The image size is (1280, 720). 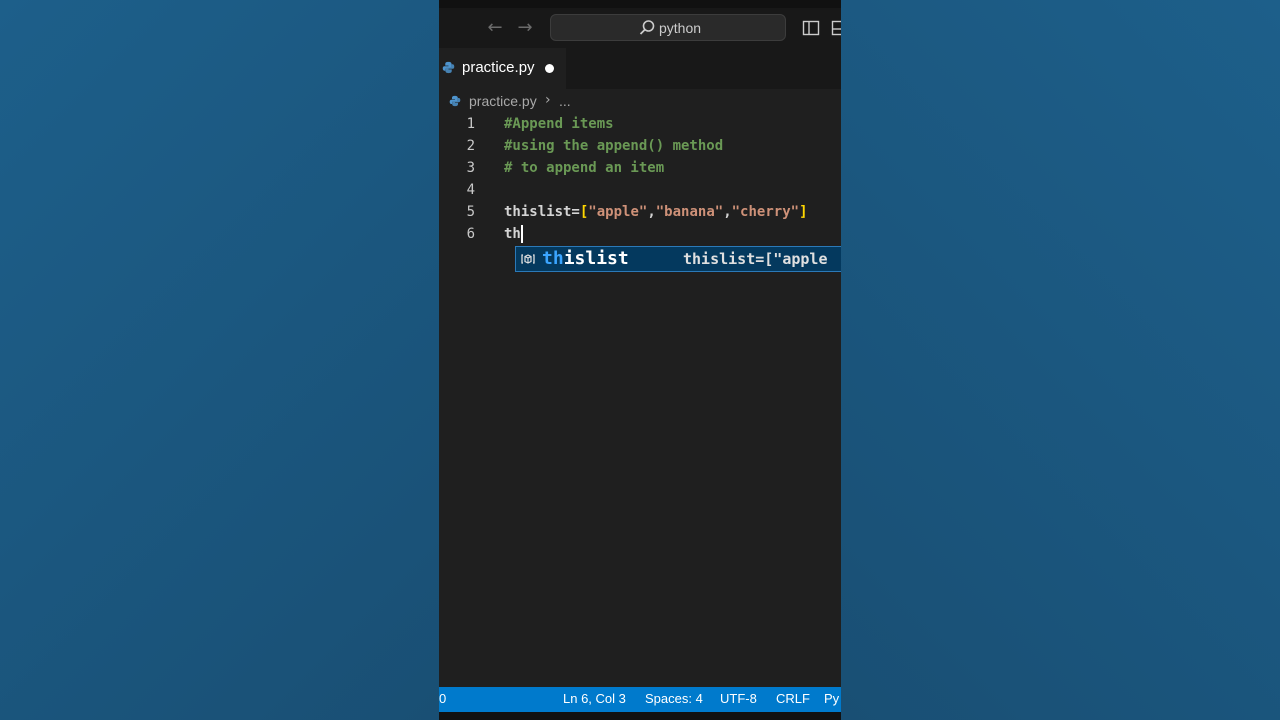 I want to click on status-problems: 0, so click(x=442, y=698).